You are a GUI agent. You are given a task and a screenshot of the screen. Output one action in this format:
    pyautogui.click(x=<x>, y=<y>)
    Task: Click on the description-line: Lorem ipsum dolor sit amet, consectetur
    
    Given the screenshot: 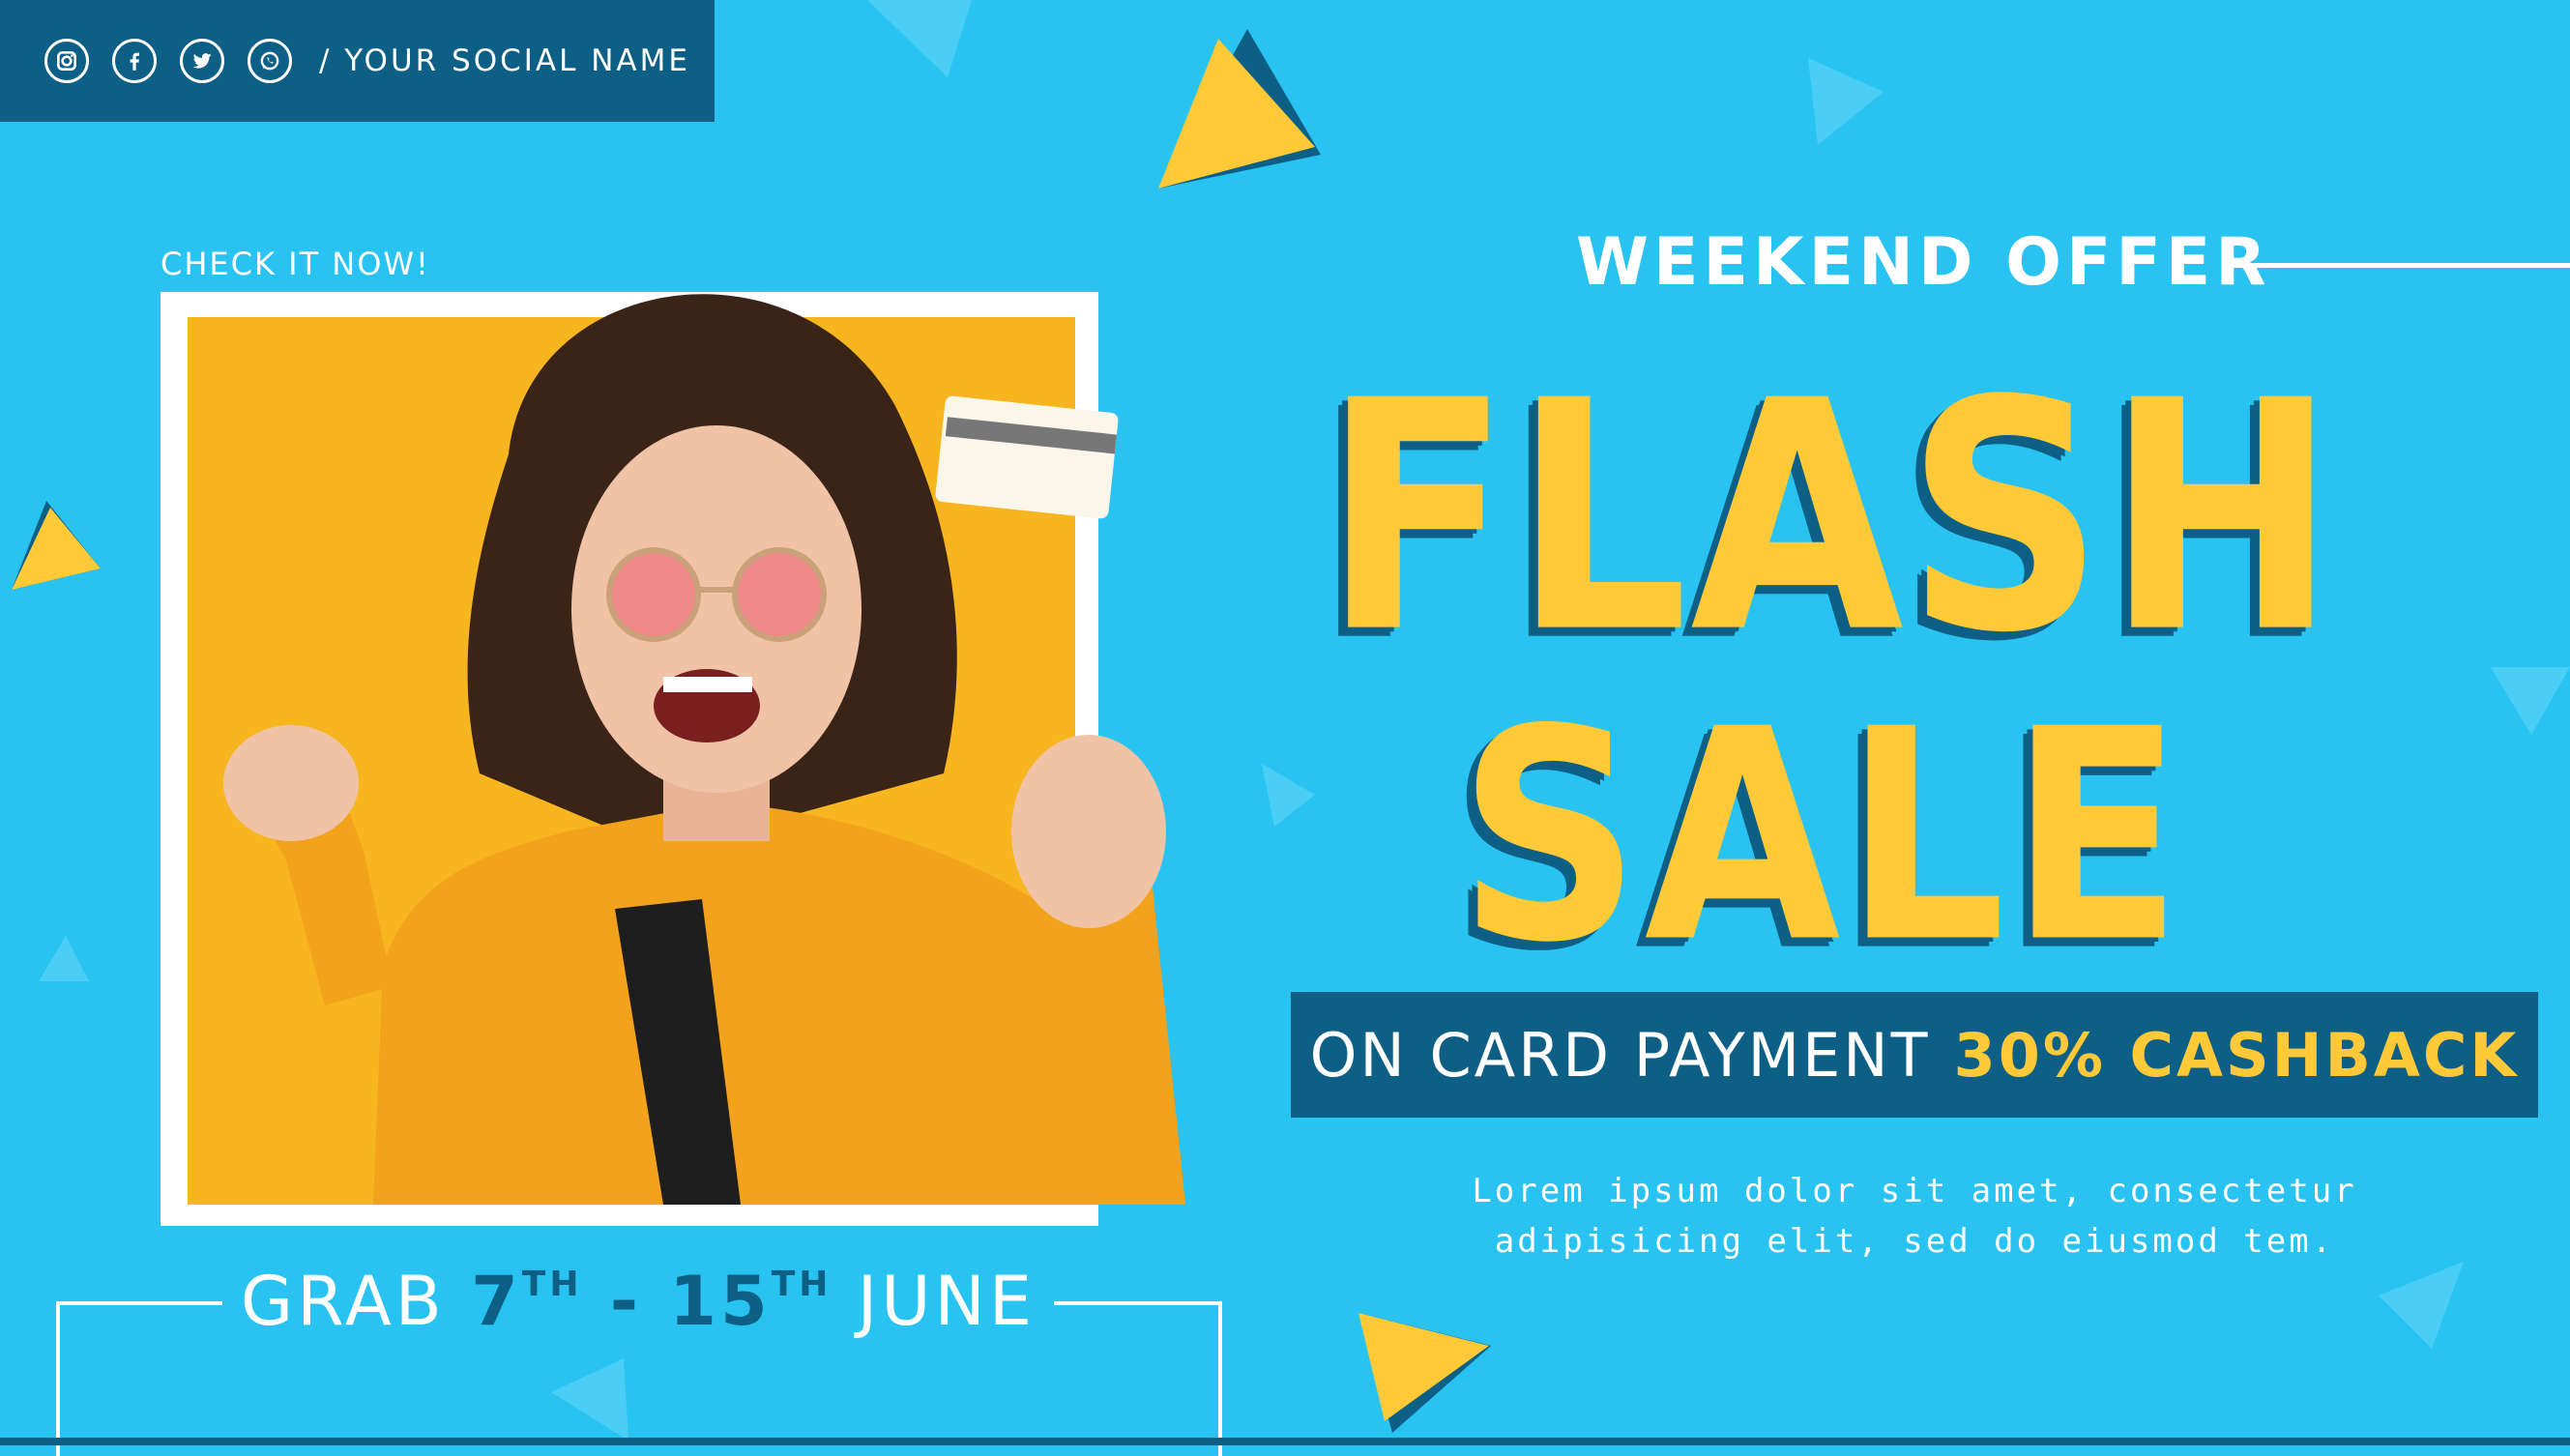 What is the action you would take?
    pyautogui.click(x=1915, y=1191)
    